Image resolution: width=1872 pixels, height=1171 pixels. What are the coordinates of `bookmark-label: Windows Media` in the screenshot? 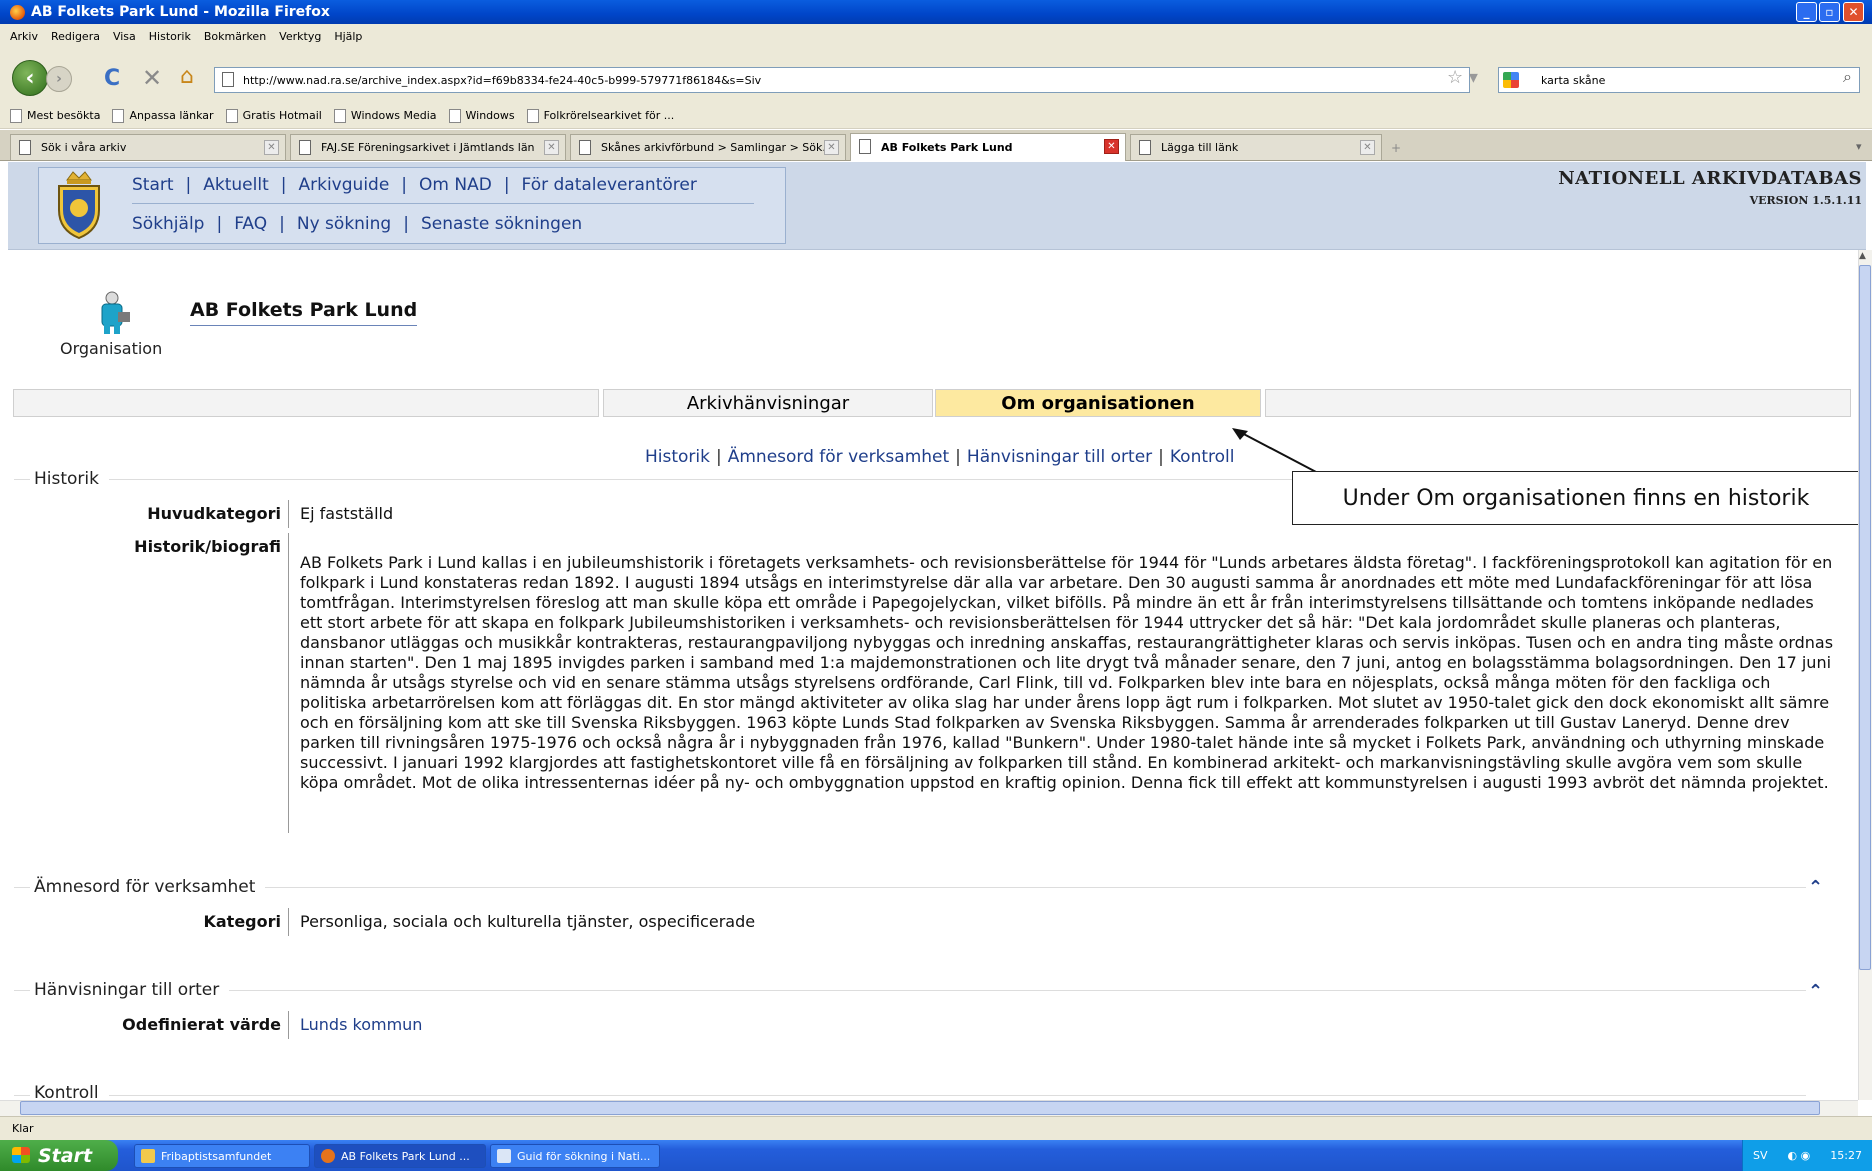 It's located at (393, 115).